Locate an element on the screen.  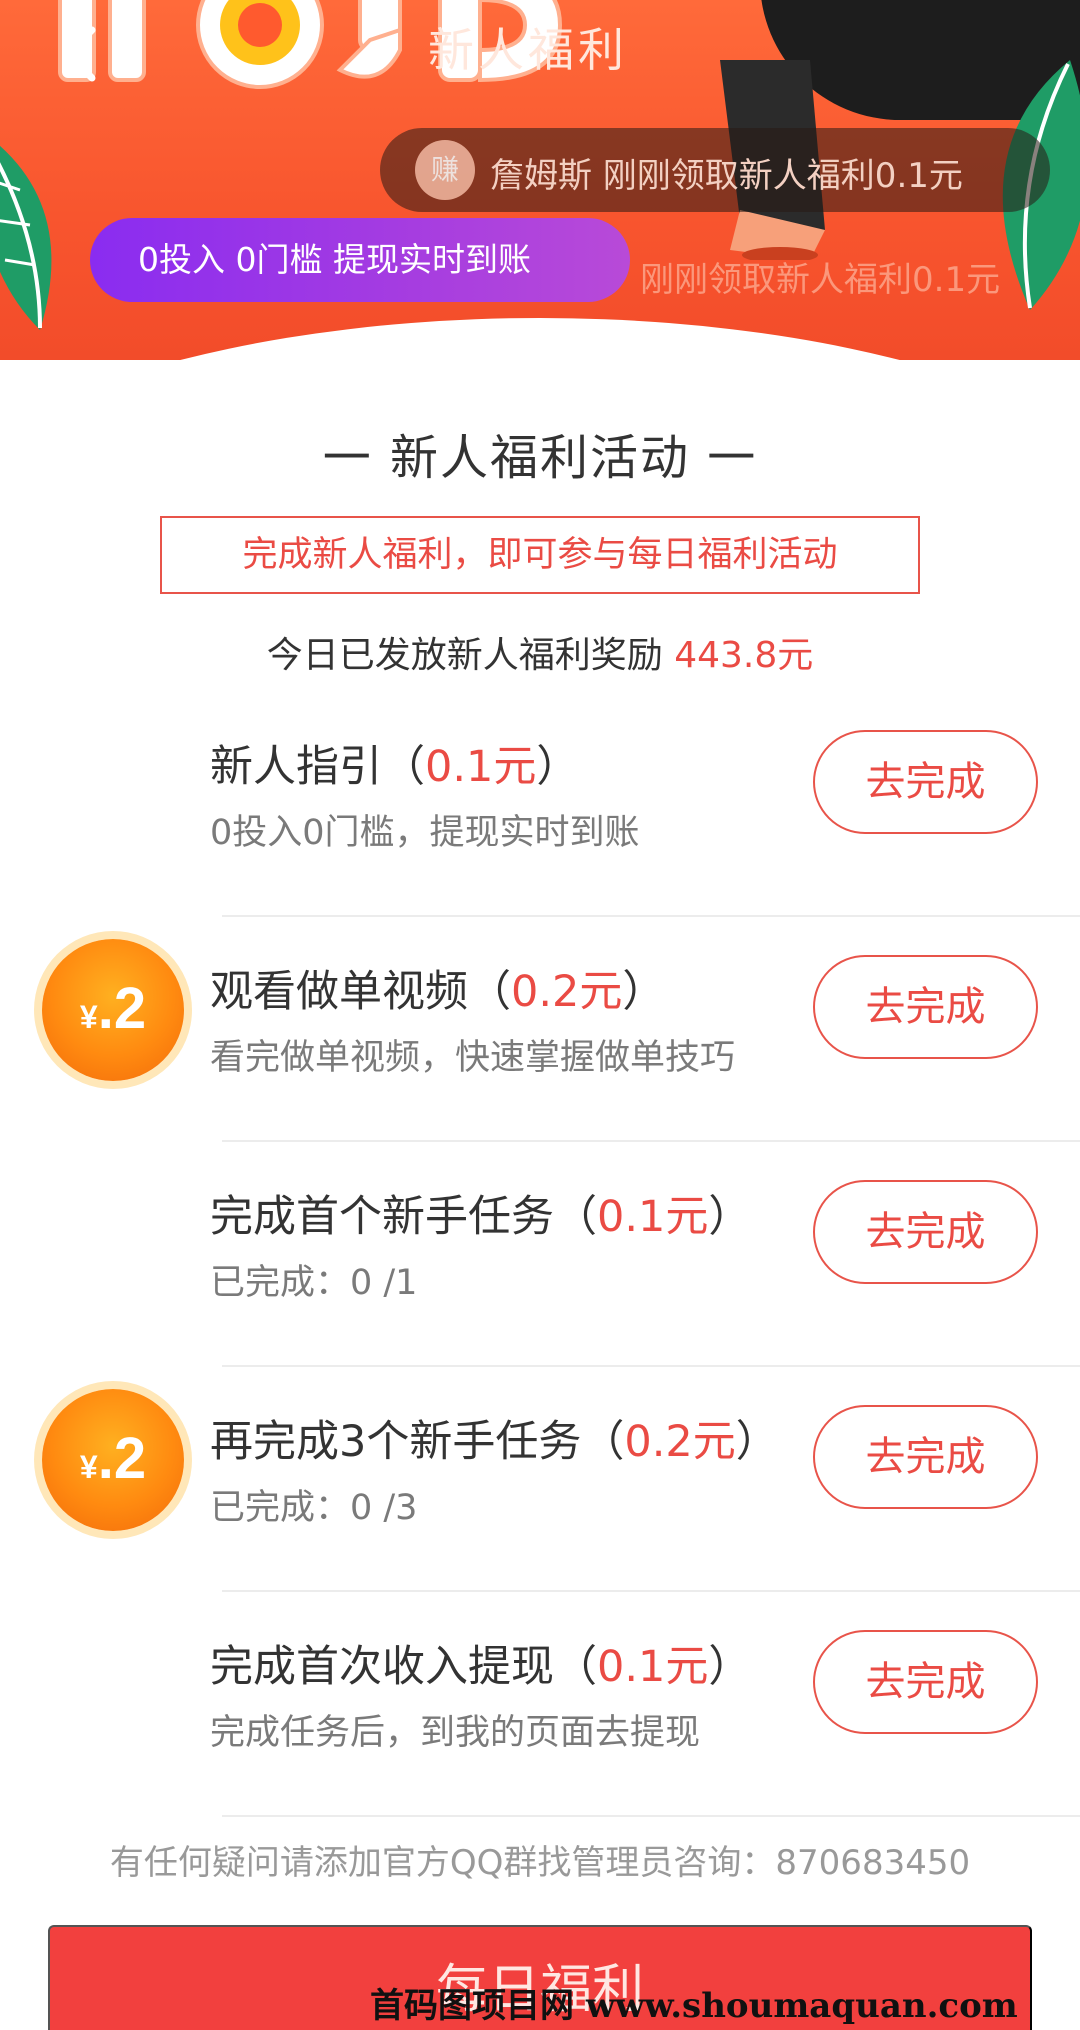
task-title: 完成首个新手任务（0.1元） is located at coordinates (481, 1217).